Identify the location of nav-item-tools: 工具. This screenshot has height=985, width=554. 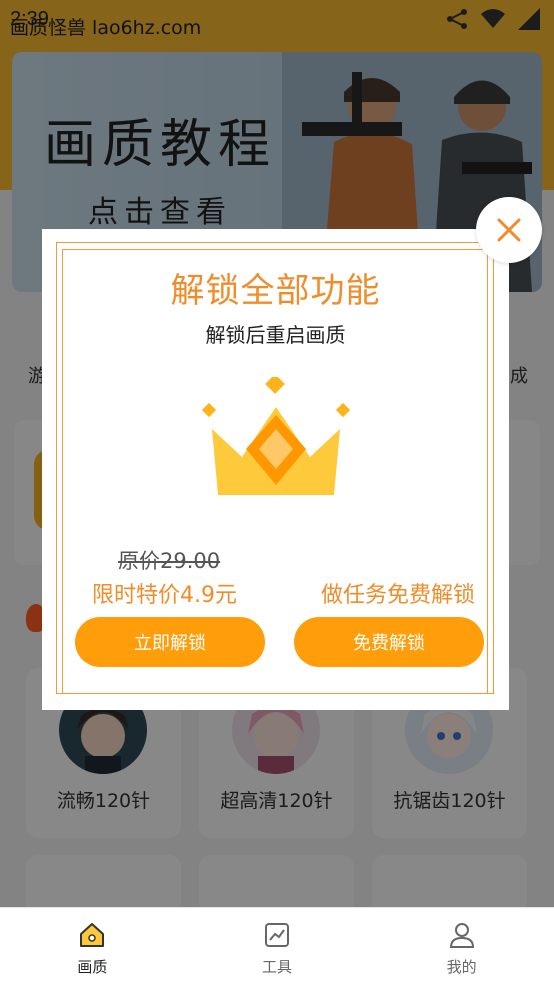
(277, 946).